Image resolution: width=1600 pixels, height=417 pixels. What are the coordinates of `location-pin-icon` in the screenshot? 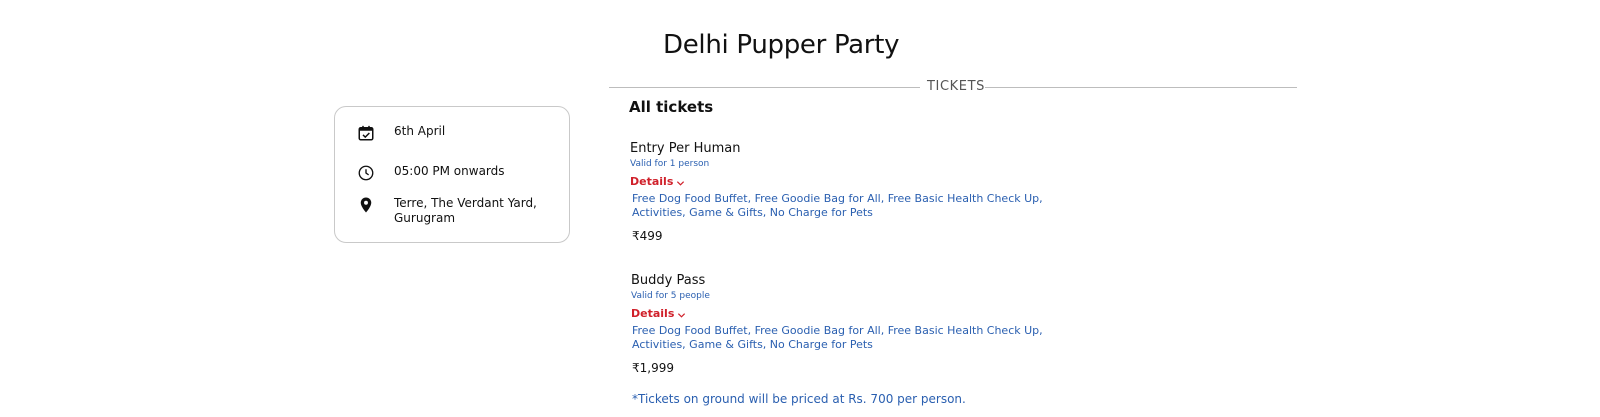 It's located at (366, 205).